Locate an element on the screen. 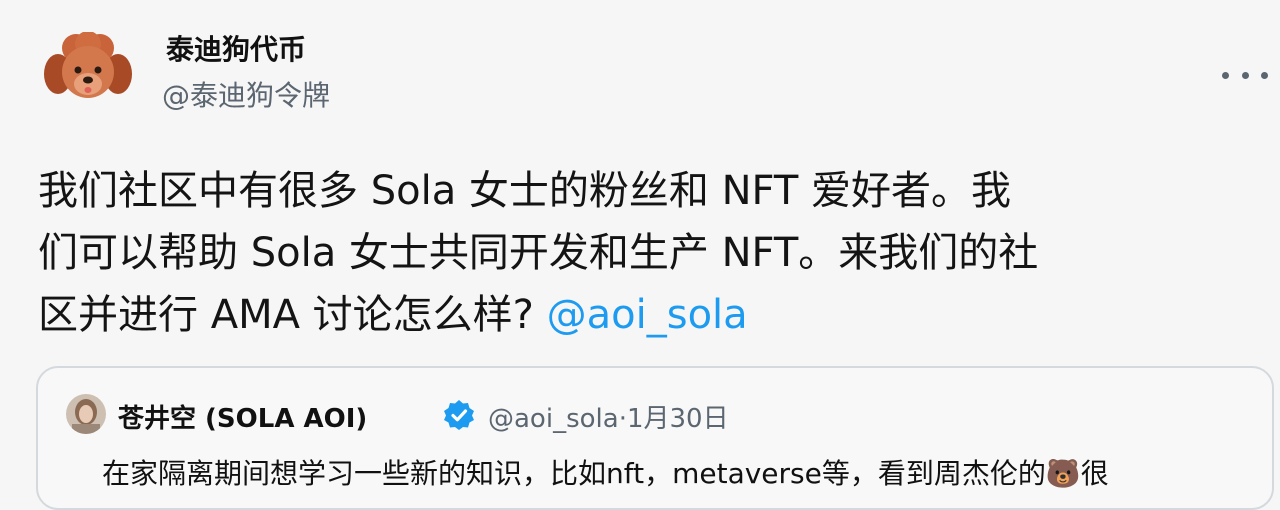 The height and width of the screenshot is (510, 1280). tweet-text-line: 们可以帮助 Sola 女士共同开发和生产 NFT。来我们的社 is located at coordinates (538, 253).